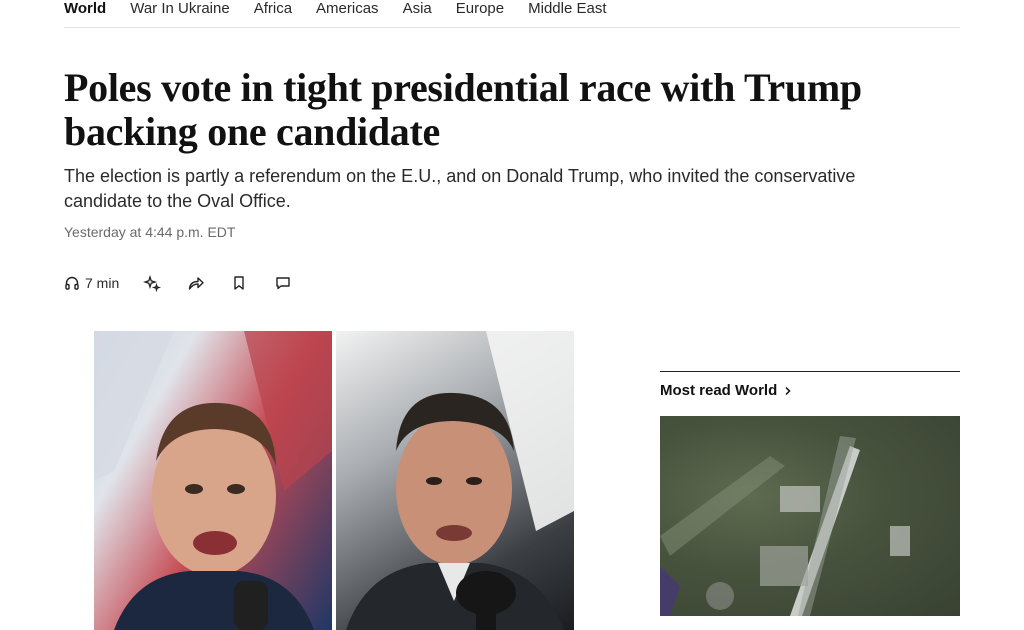 The width and height of the screenshot is (1024, 630). I want to click on most-read-title: Most read World, so click(719, 390).